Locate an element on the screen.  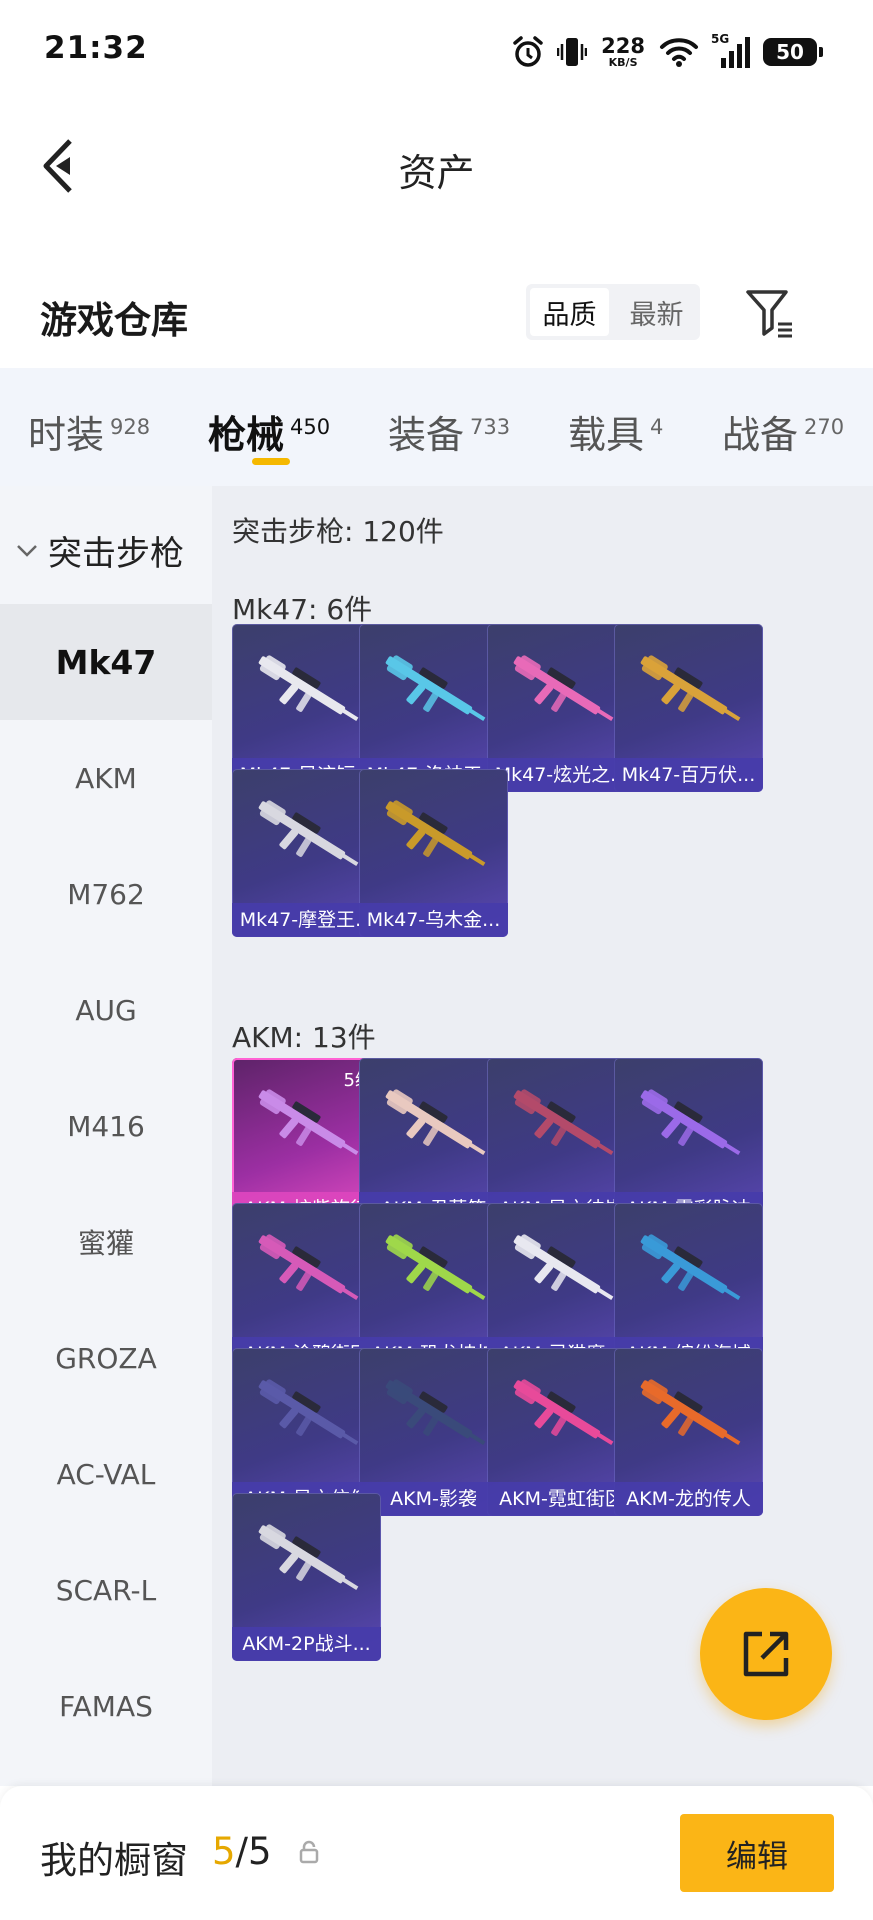
sidebar-item-groza: GROZA is located at coordinates (106, 1358).